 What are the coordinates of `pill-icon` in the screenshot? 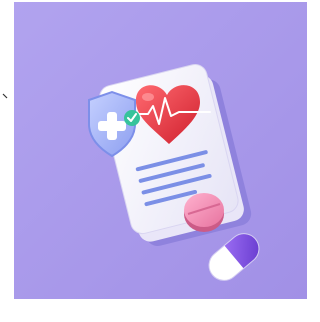 It's located at (204, 212).